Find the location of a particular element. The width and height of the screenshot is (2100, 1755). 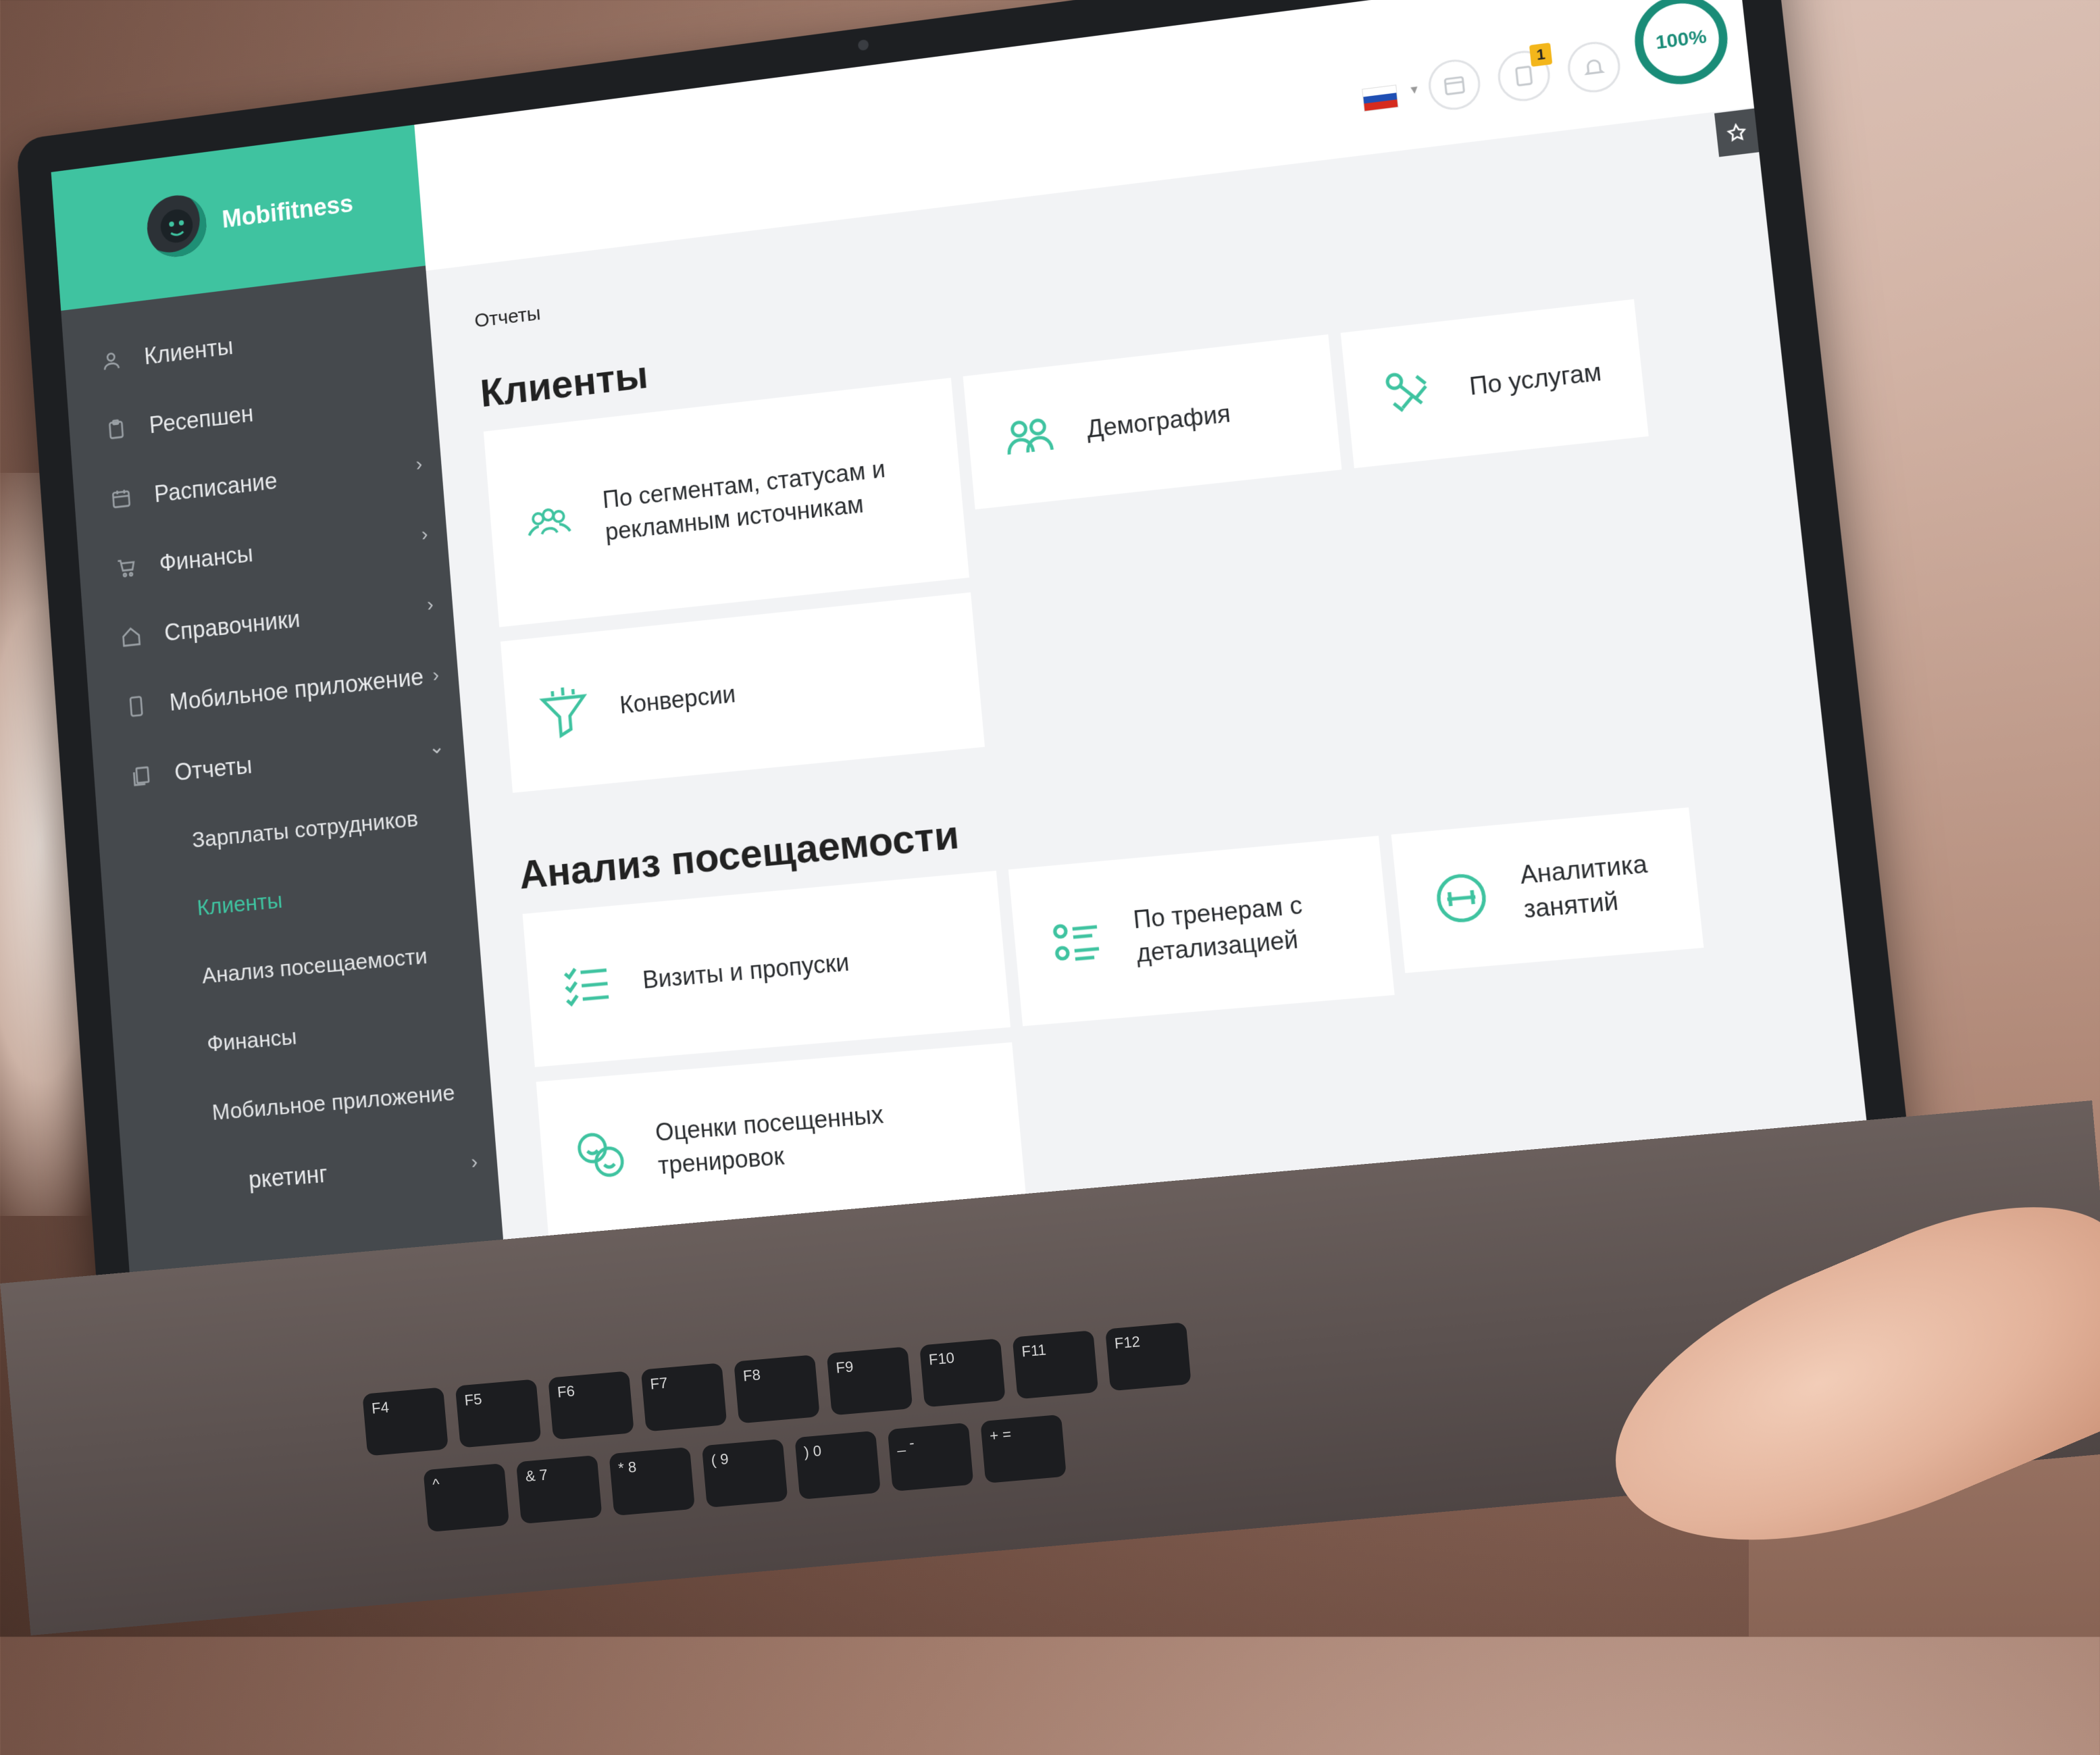

sidebar-nav: Клиенты Ресепшен Расписание › Финансы › is located at coordinates (280, 745).